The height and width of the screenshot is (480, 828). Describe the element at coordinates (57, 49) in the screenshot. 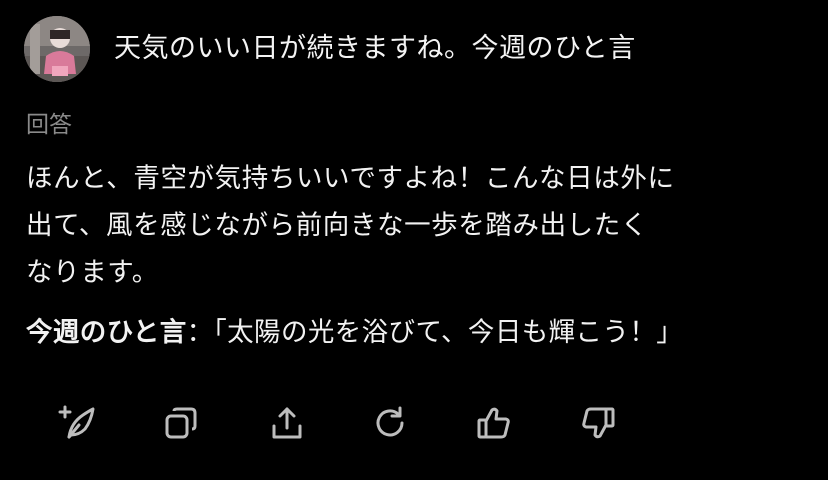

I see `avatar` at that location.